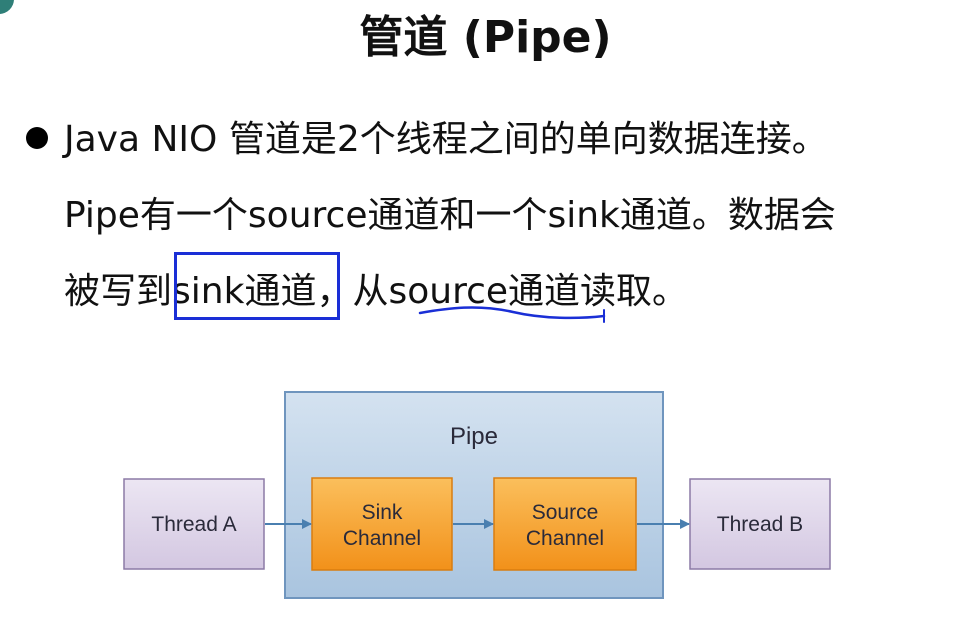 This screenshot has width=971, height=624. I want to click on pipe-label: Pipe, so click(474, 436).